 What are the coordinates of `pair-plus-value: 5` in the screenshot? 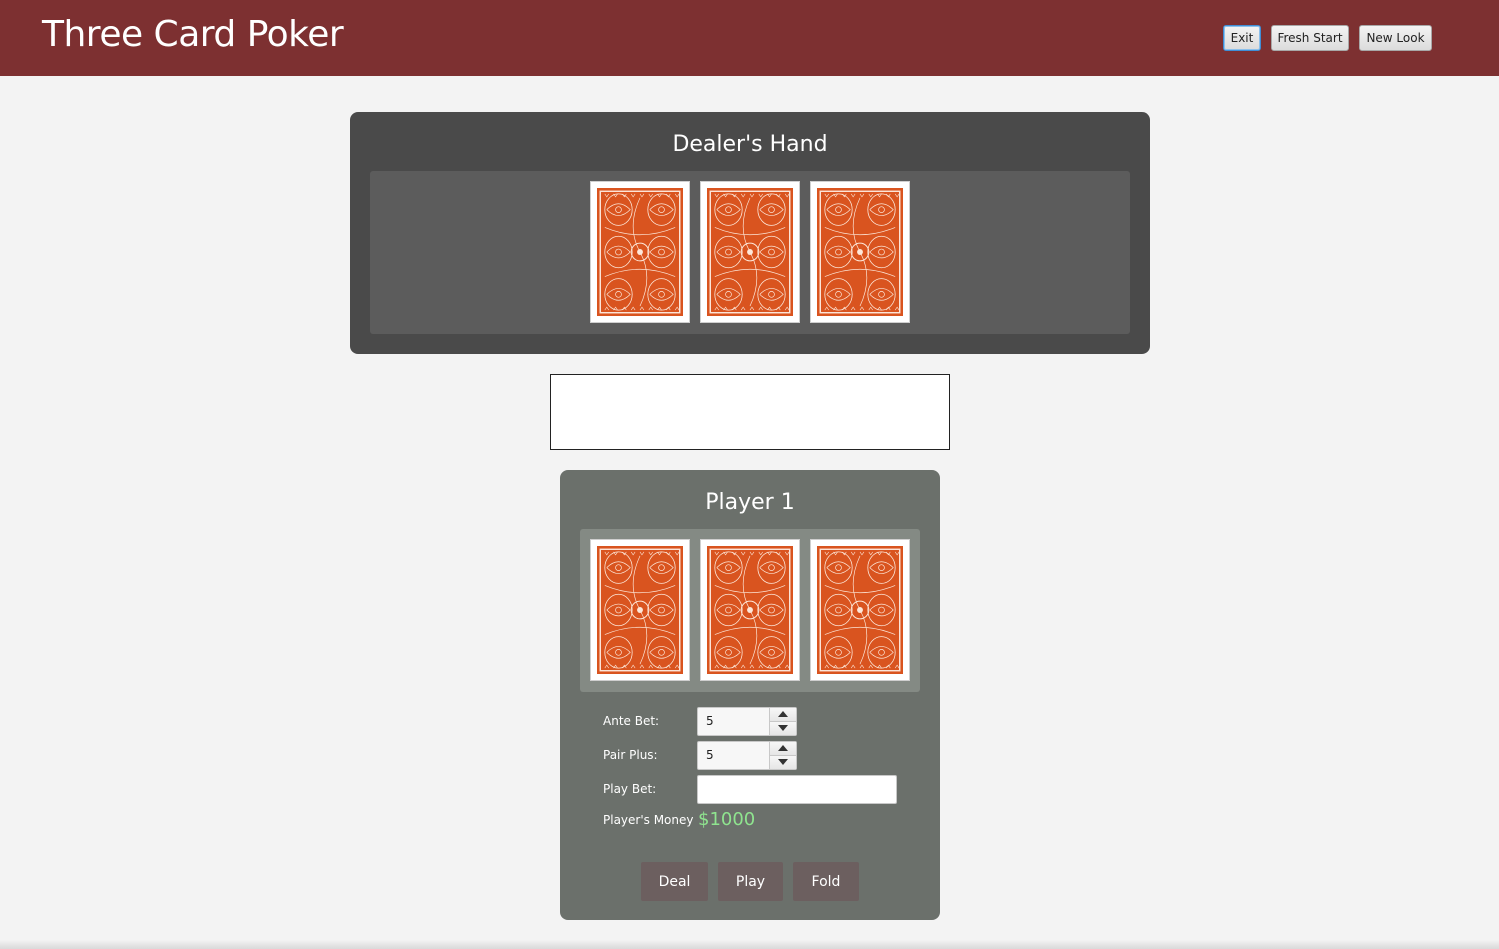 It's located at (710, 755).